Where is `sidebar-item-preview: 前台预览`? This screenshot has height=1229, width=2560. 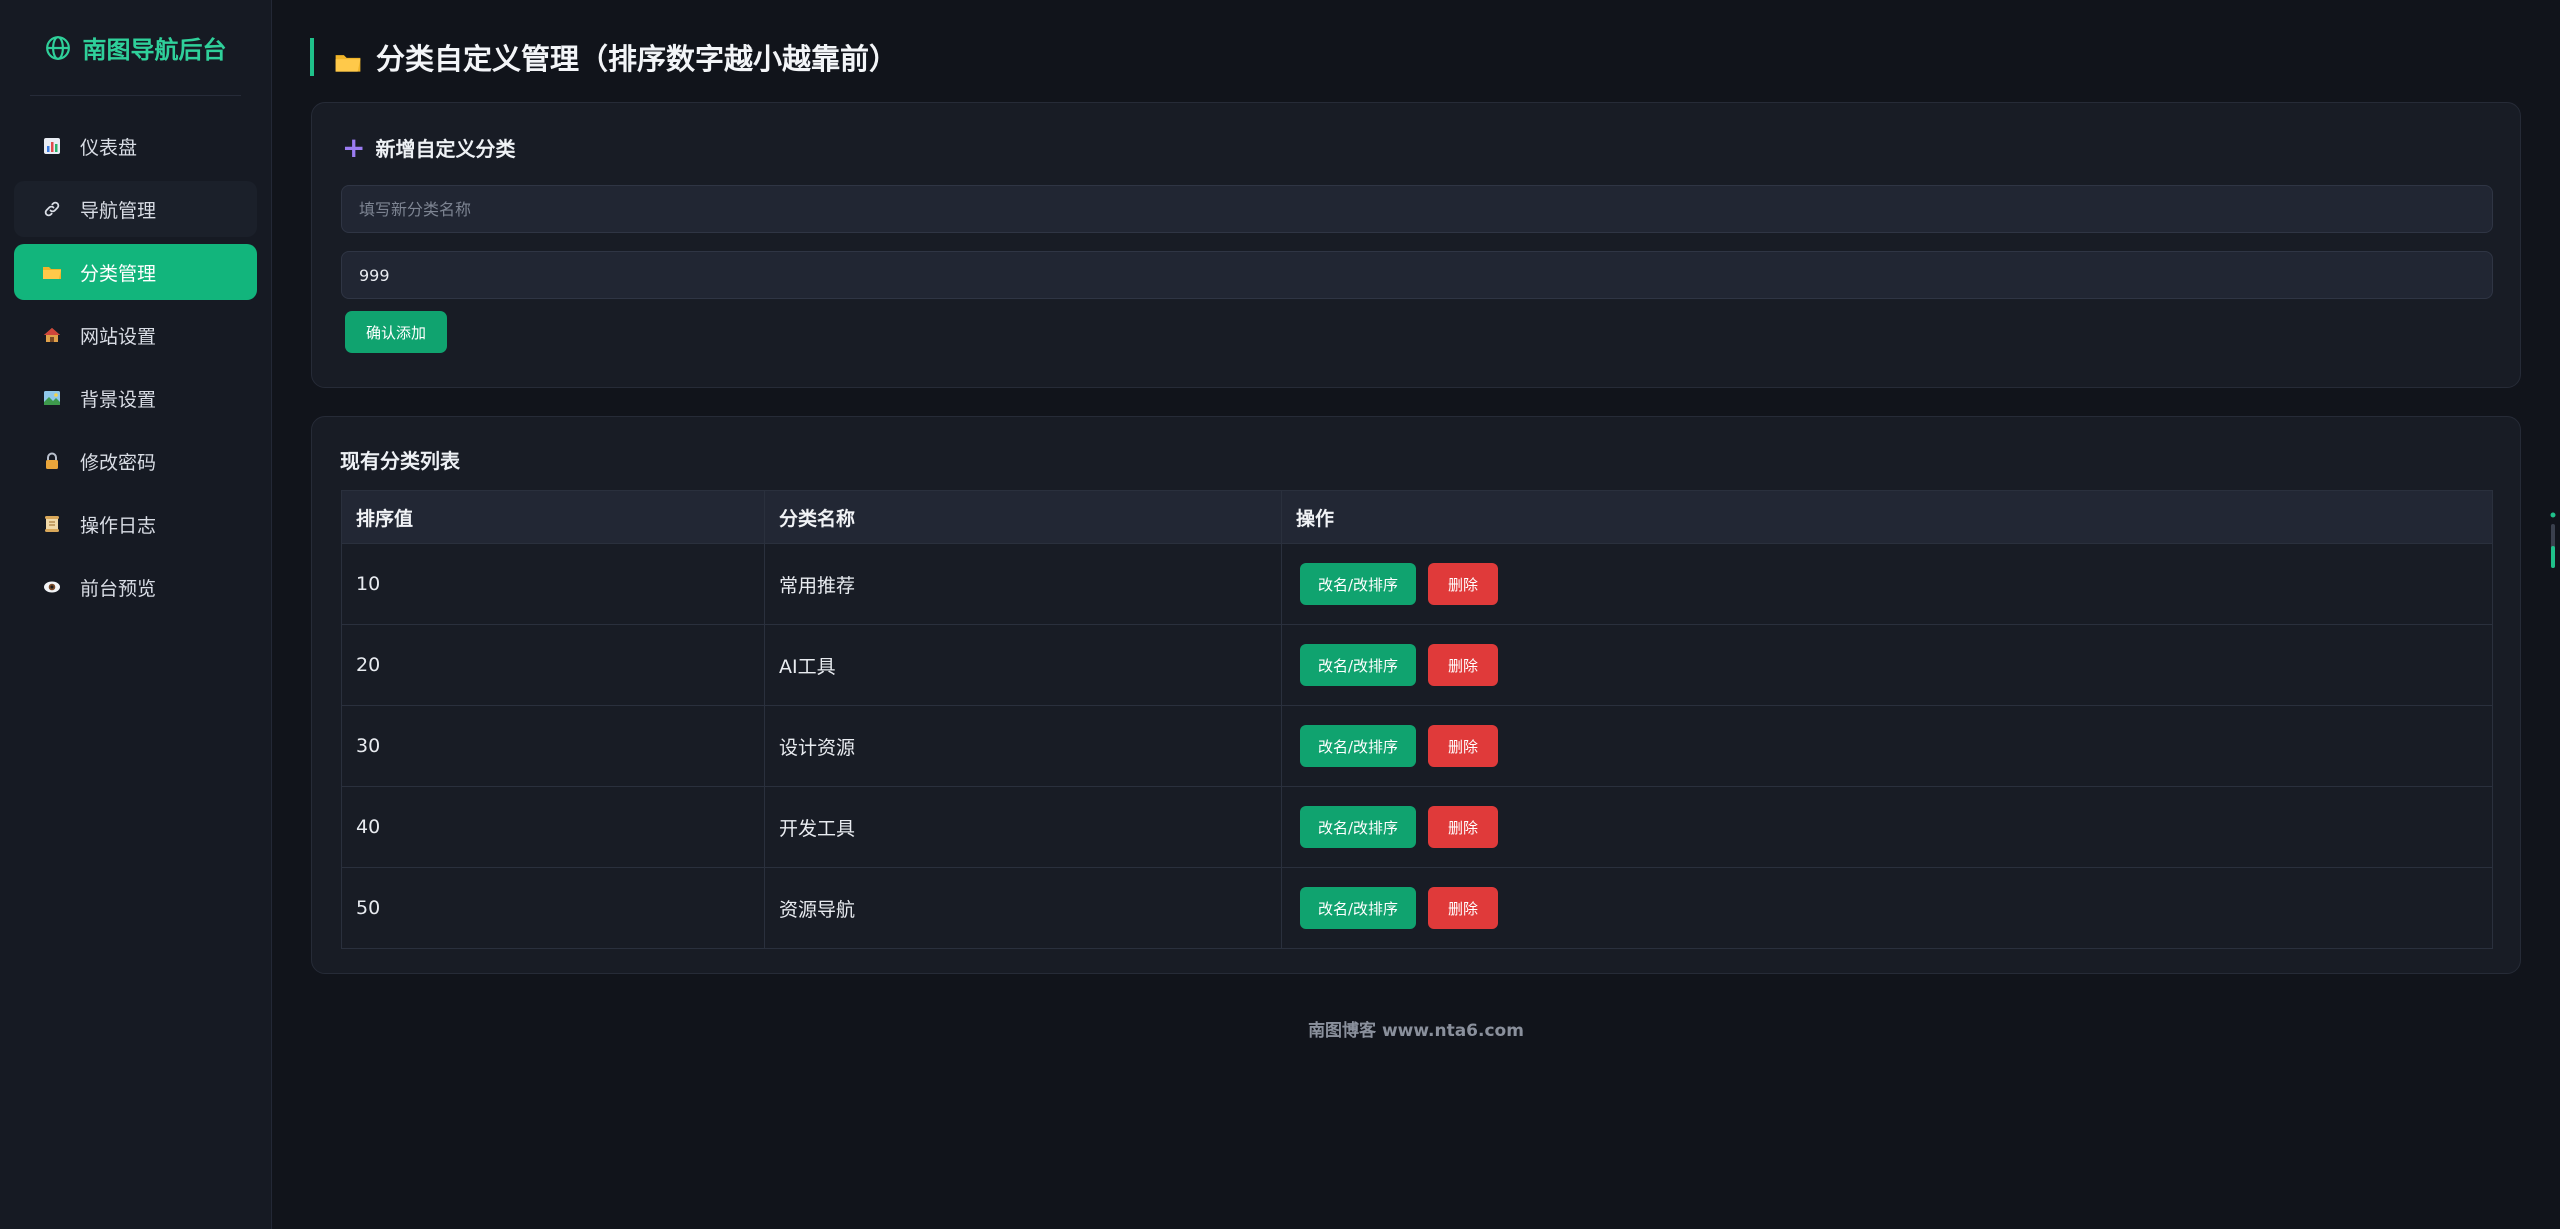 sidebar-item-preview: 前台预览 is located at coordinates (135, 587).